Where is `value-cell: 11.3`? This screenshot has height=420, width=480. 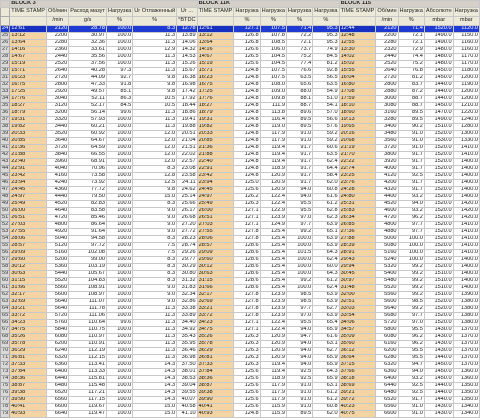
value-cell: 11.3 is located at coordinates (155, 337).